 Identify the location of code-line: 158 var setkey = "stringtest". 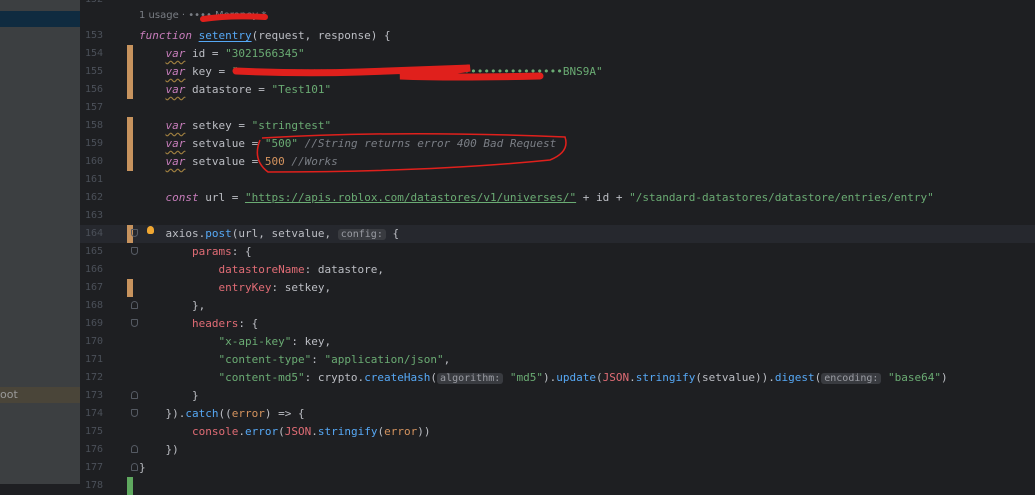
(557, 126).